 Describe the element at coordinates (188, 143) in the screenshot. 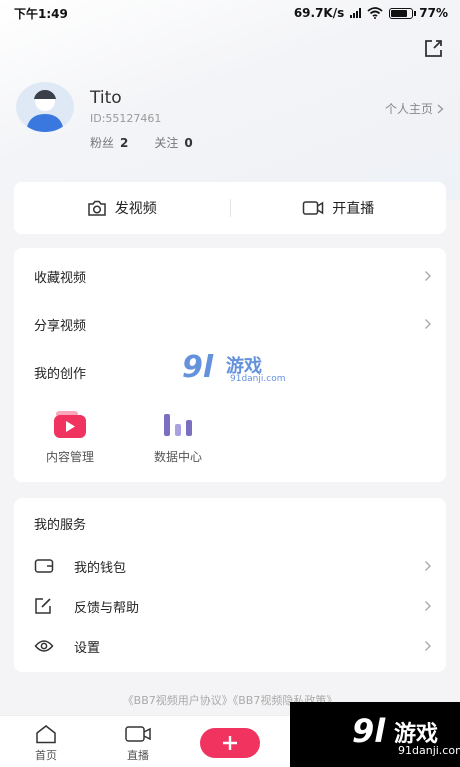

I see `following-count: 0` at that location.